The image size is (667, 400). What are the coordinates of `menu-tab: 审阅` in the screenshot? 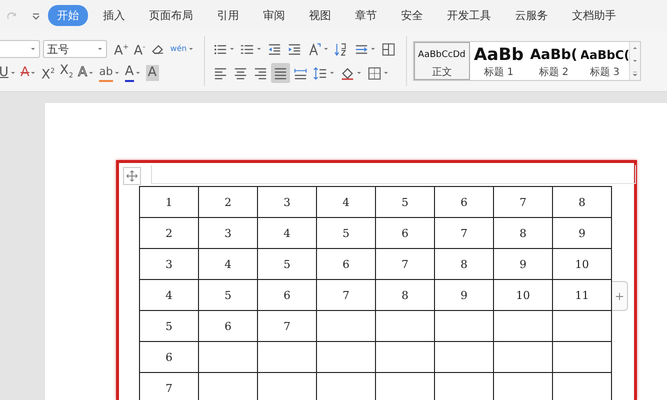 It's located at (274, 15).